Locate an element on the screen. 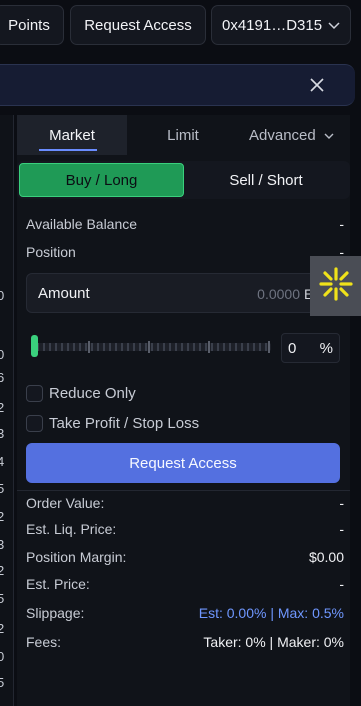 The image size is (361, 706). order-type-tabs: Market Limit Advanced is located at coordinates (183, 135).